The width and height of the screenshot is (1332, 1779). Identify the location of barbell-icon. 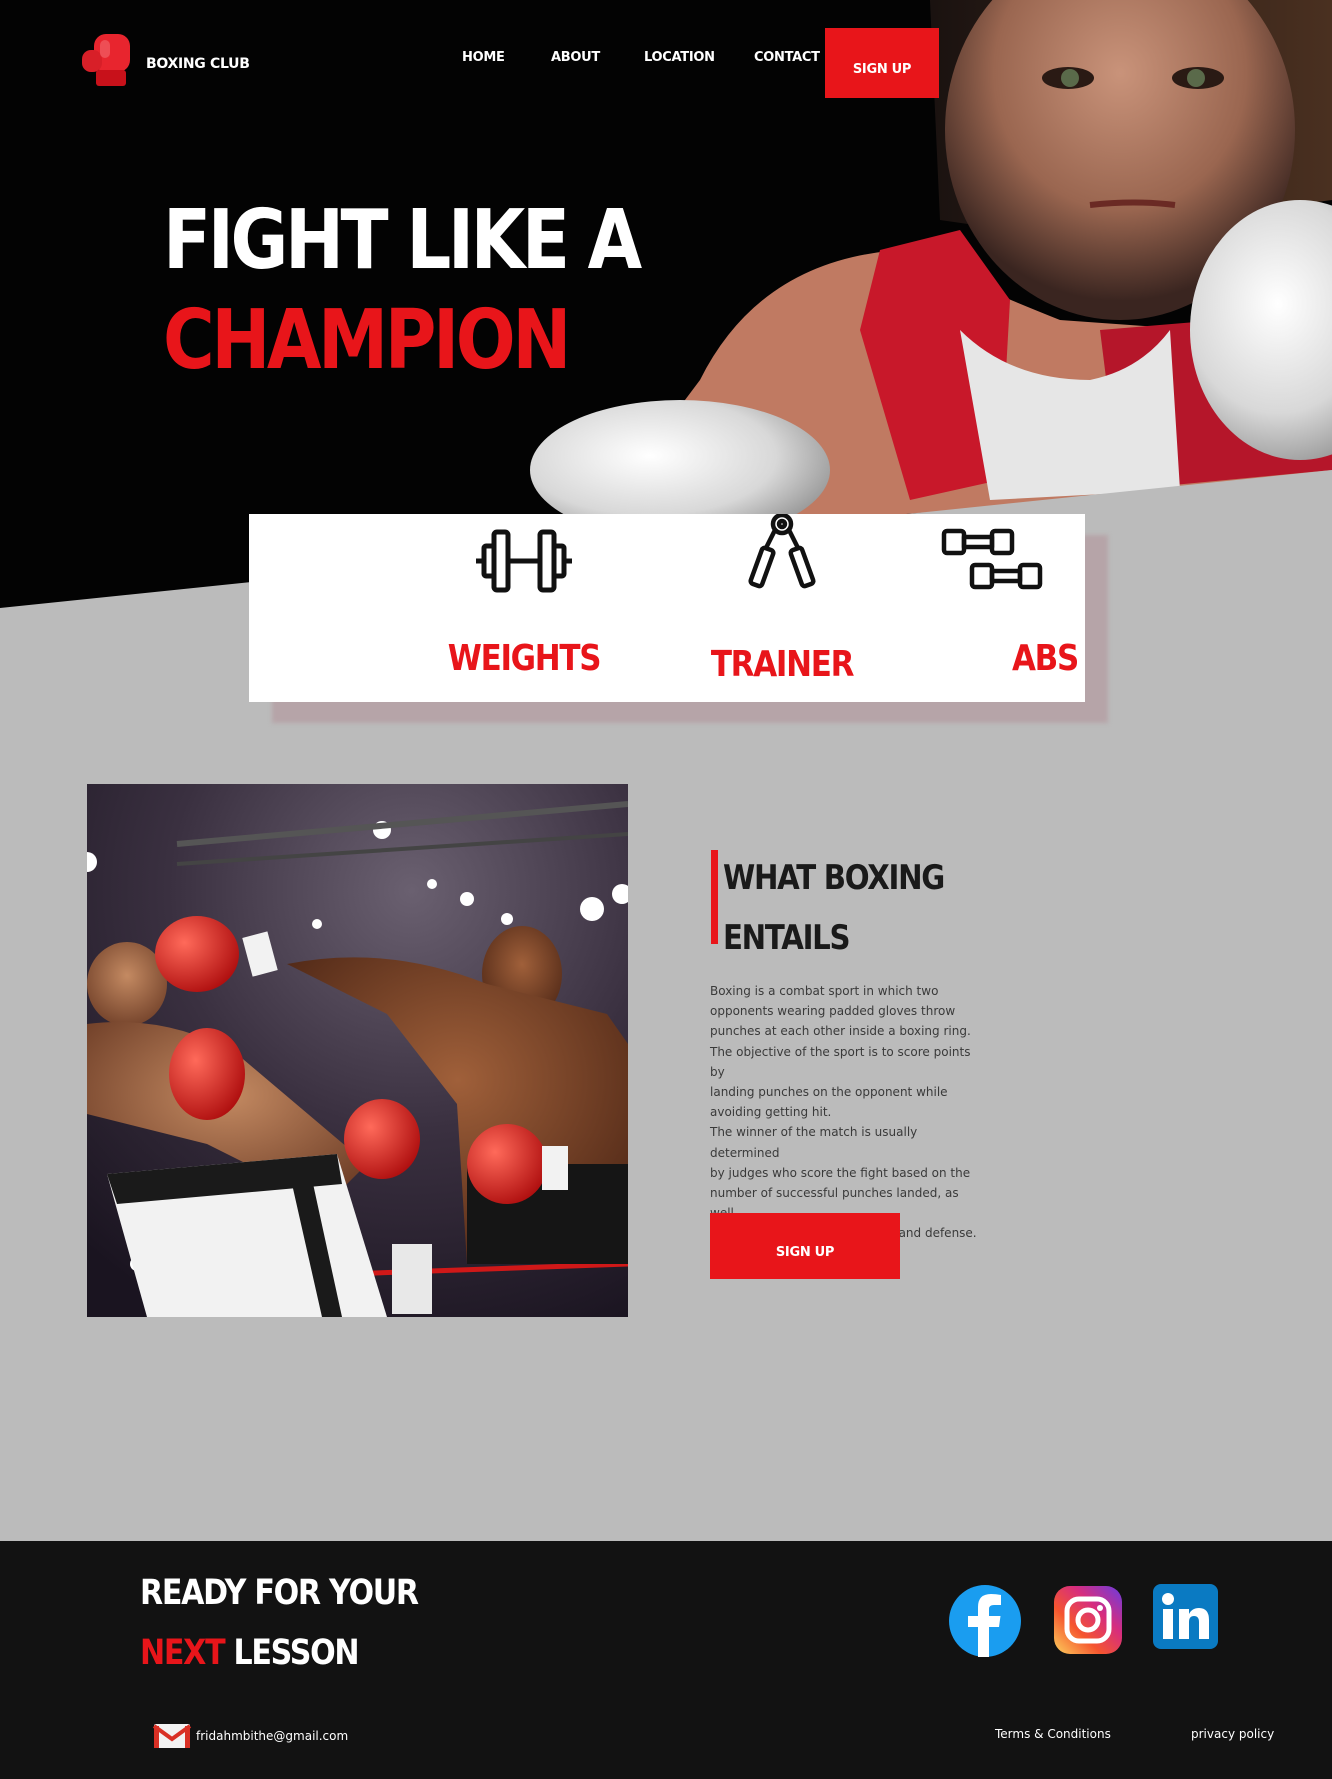
(524, 561).